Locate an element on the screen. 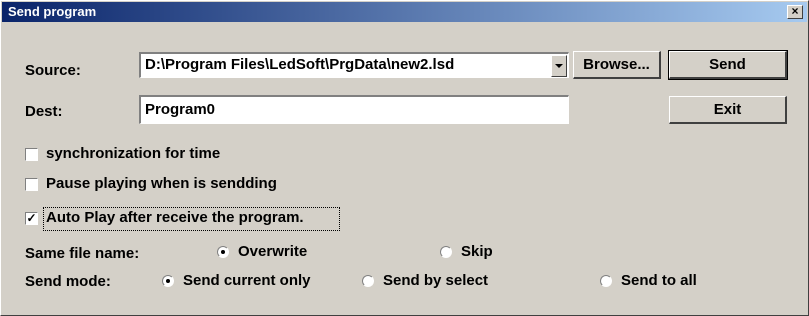  overwrite-radio is located at coordinates (223, 252).